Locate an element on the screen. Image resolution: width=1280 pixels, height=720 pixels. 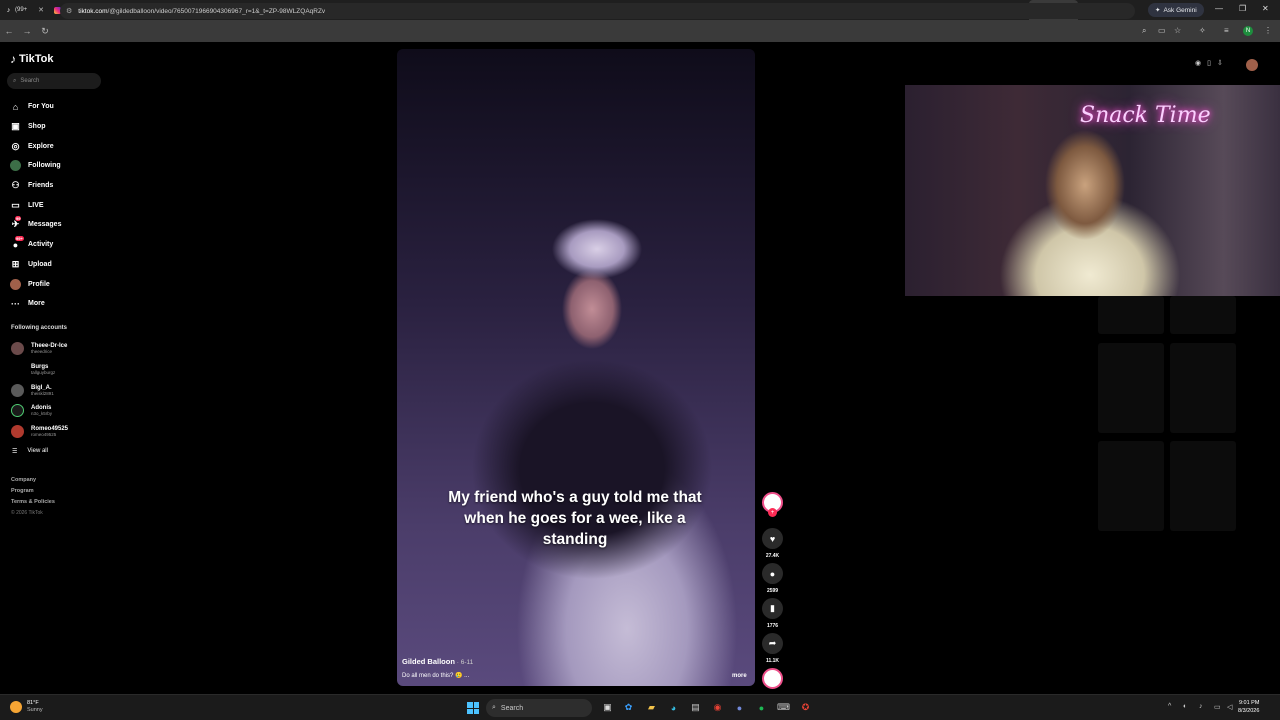
nav-item-for-you: ⌂ For You is located at coordinates (35, 107).